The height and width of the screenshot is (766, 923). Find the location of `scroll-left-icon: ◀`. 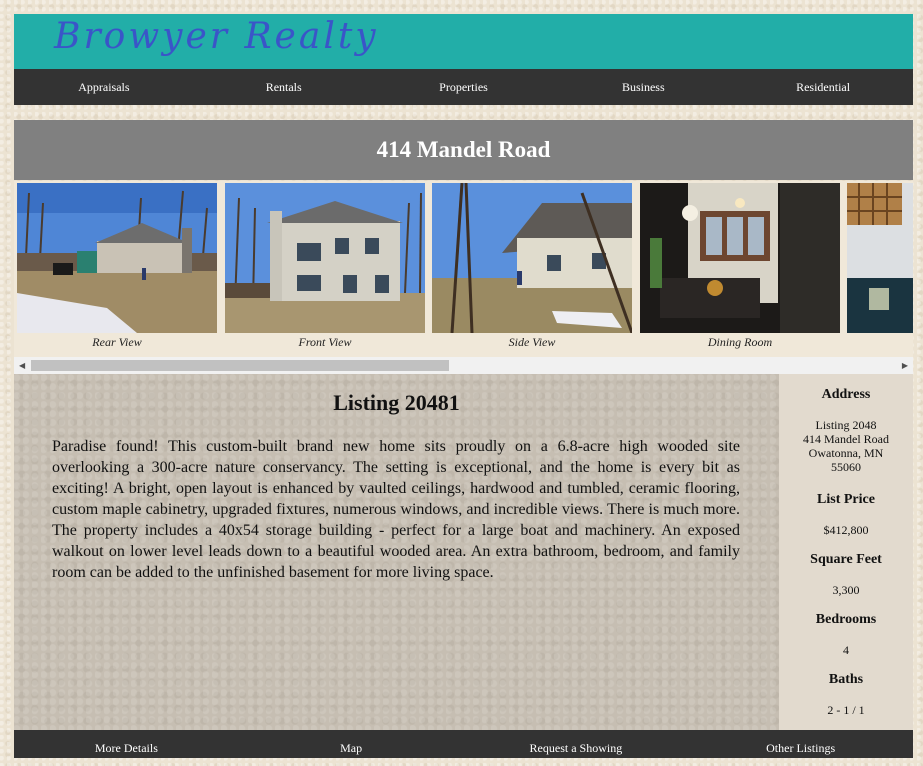

scroll-left-icon: ◀ is located at coordinates (22, 365).